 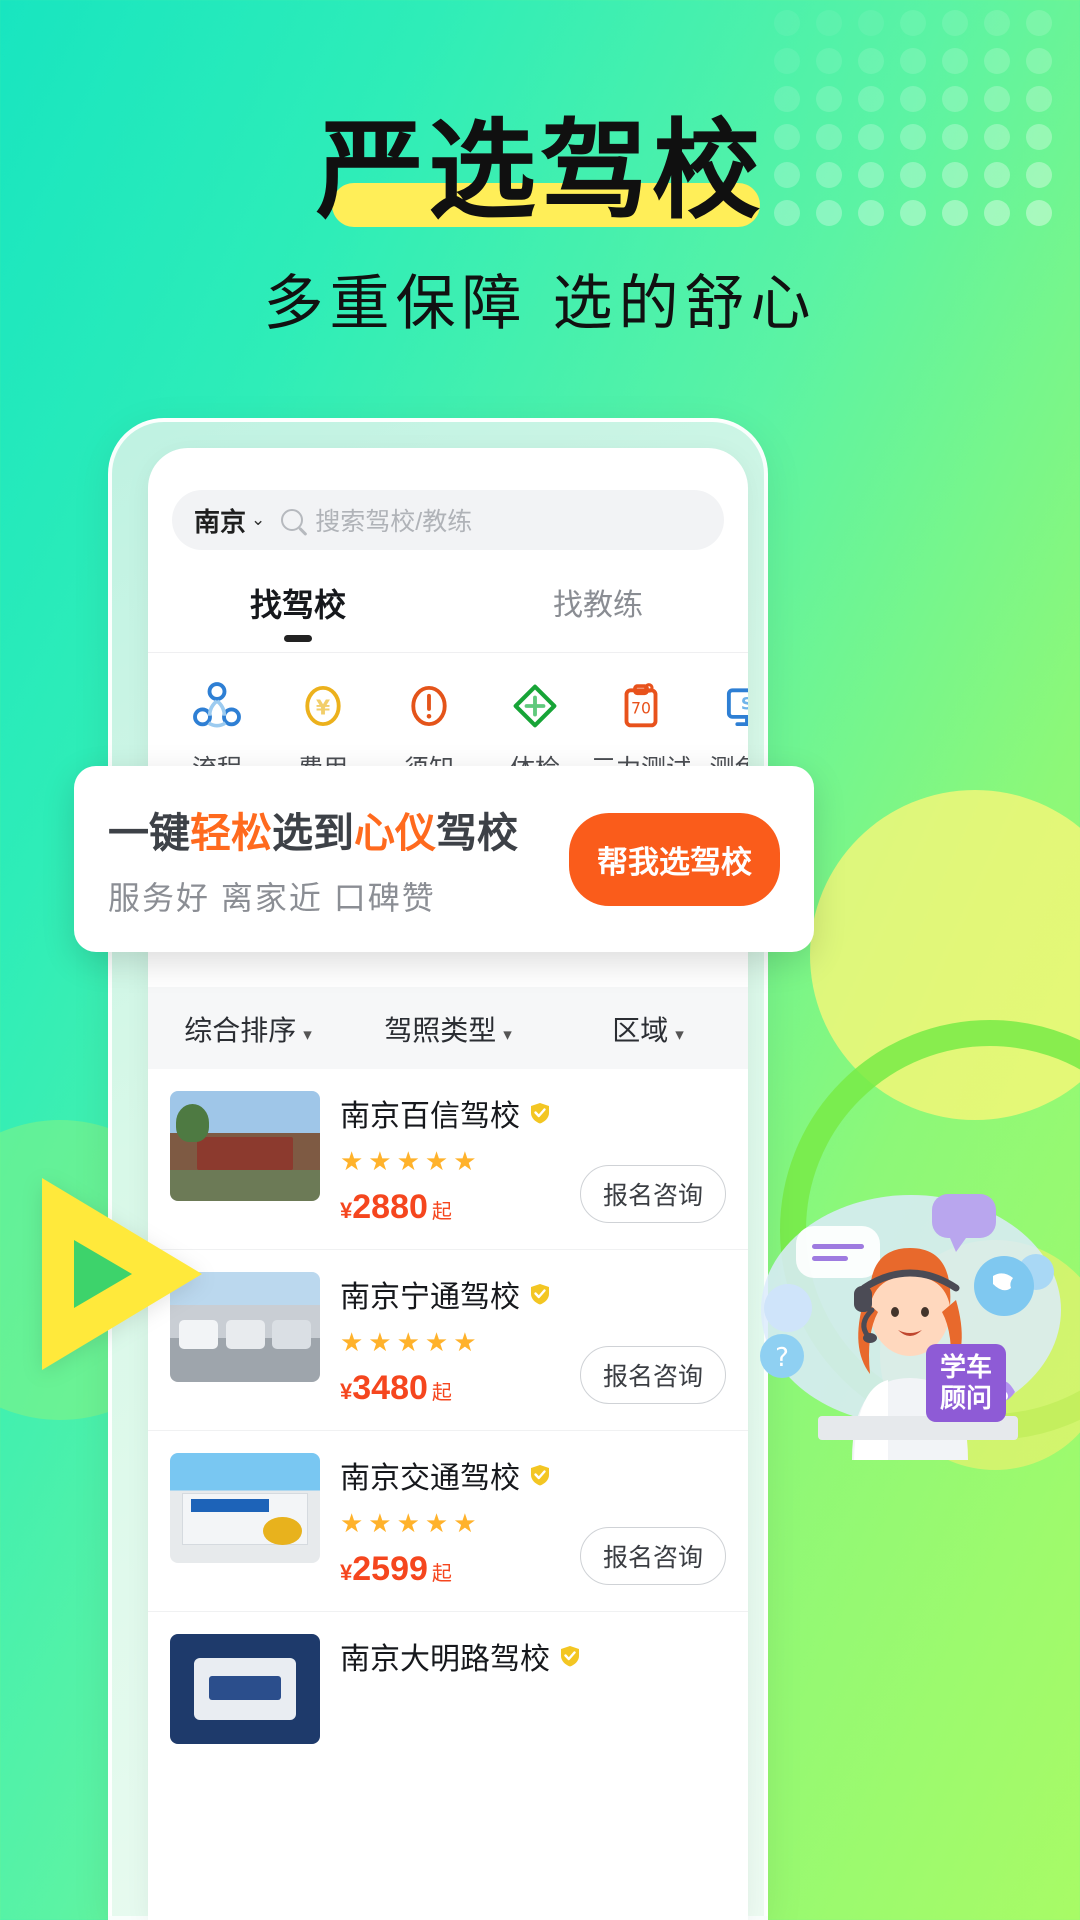 I want to click on school-name: 南京交通驾校, so click(x=430, y=1478).